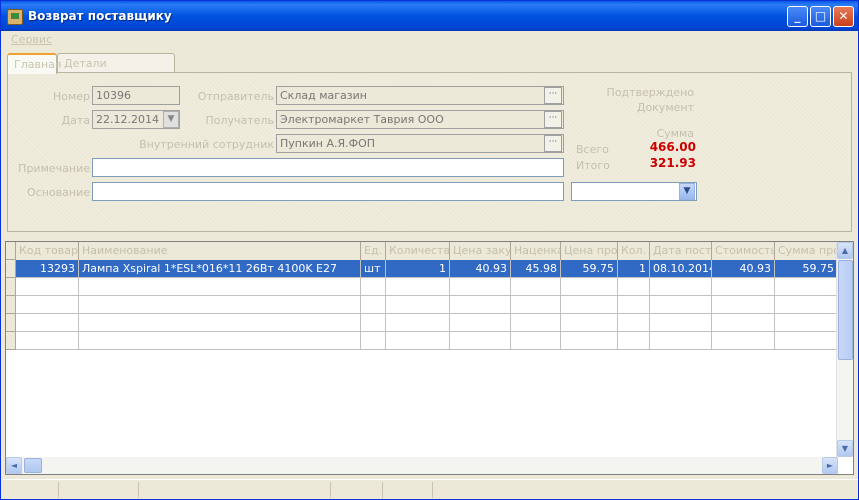 The image size is (859, 500). I want to click on vertical-scrollbar: ▲ ▼, so click(844, 349).